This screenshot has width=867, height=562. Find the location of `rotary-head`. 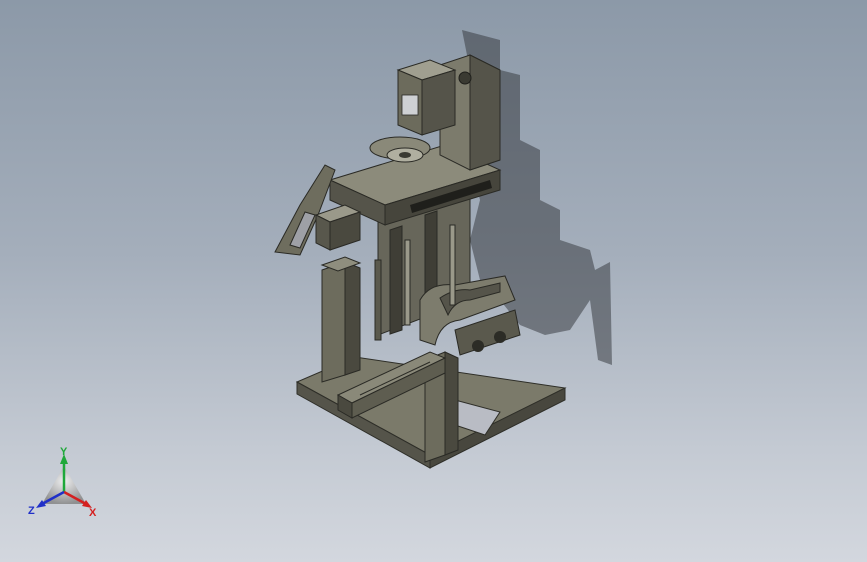

rotary-head is located at coordinates (400, 149).